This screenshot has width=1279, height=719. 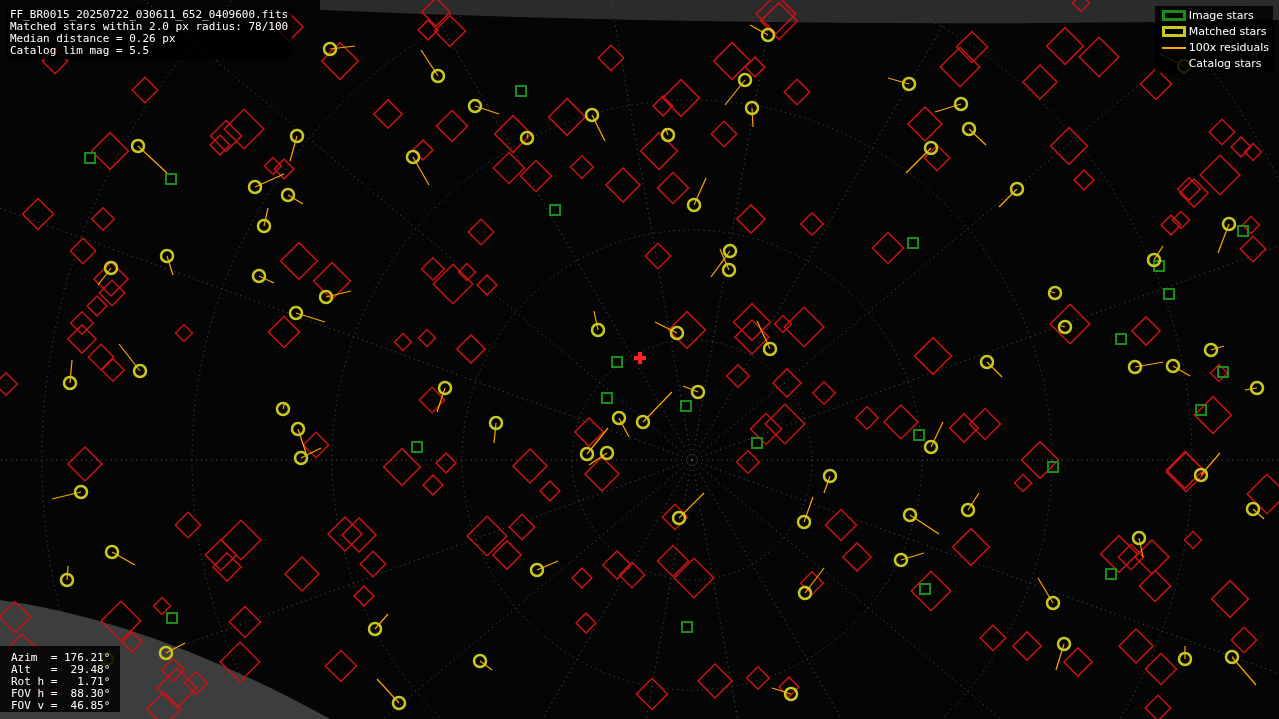 What do you see at coordinates (149, 15) in the screenshot?
I see `info-text: FF_BR0015_20250722_030611_652_0409600.fits` at bounding box center [149, 15].